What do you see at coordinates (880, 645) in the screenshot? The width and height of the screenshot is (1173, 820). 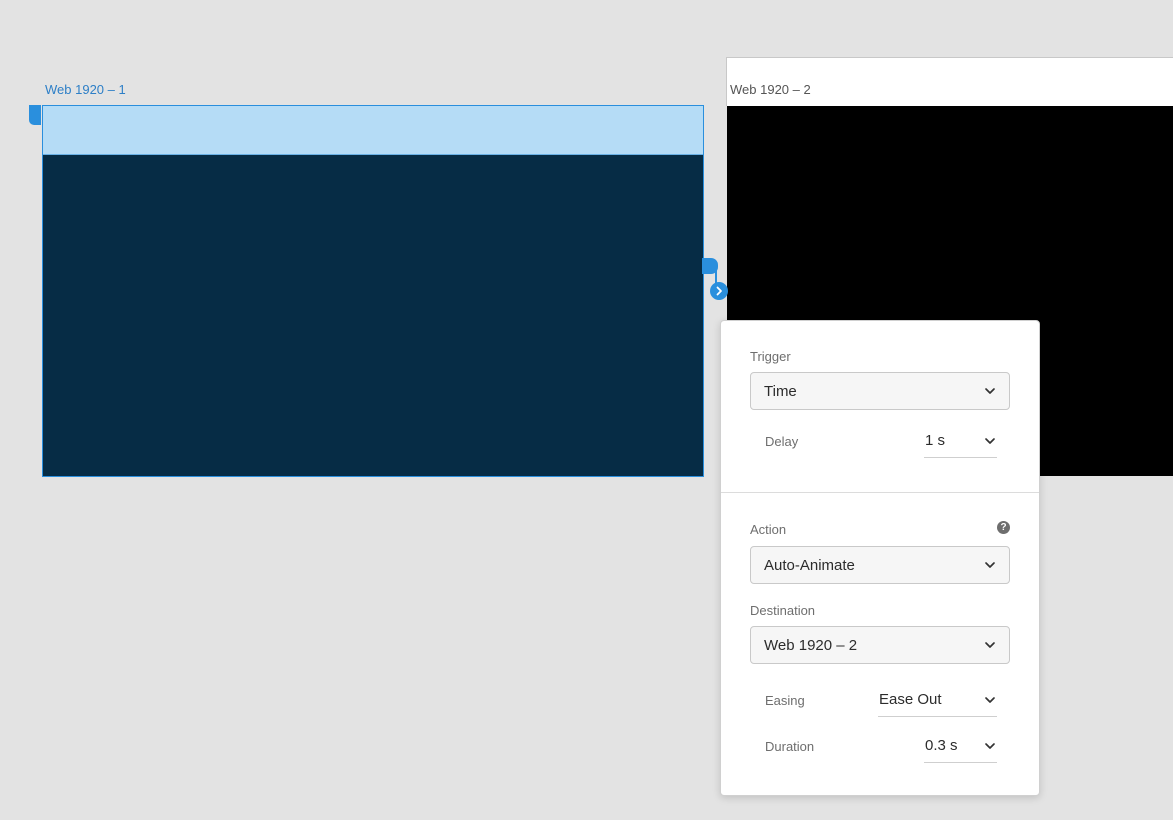 I see `destination-dropdown: Web 1920 – 2` at bounding box center [880, 645].